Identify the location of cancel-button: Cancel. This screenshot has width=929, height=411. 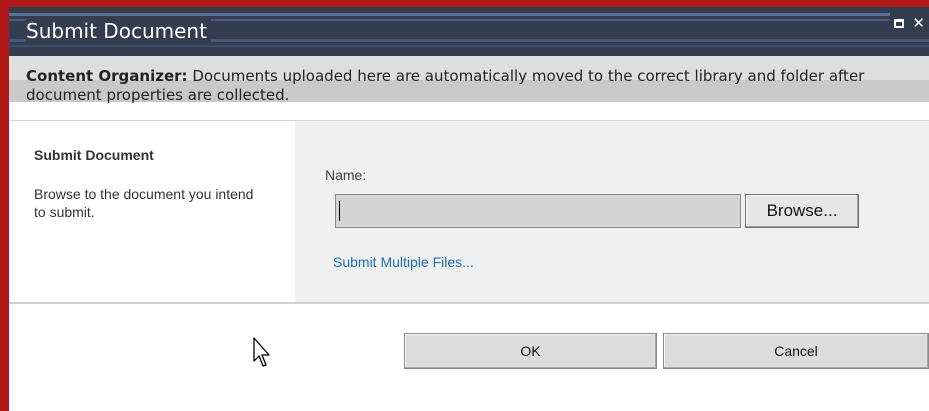
(796, 351).